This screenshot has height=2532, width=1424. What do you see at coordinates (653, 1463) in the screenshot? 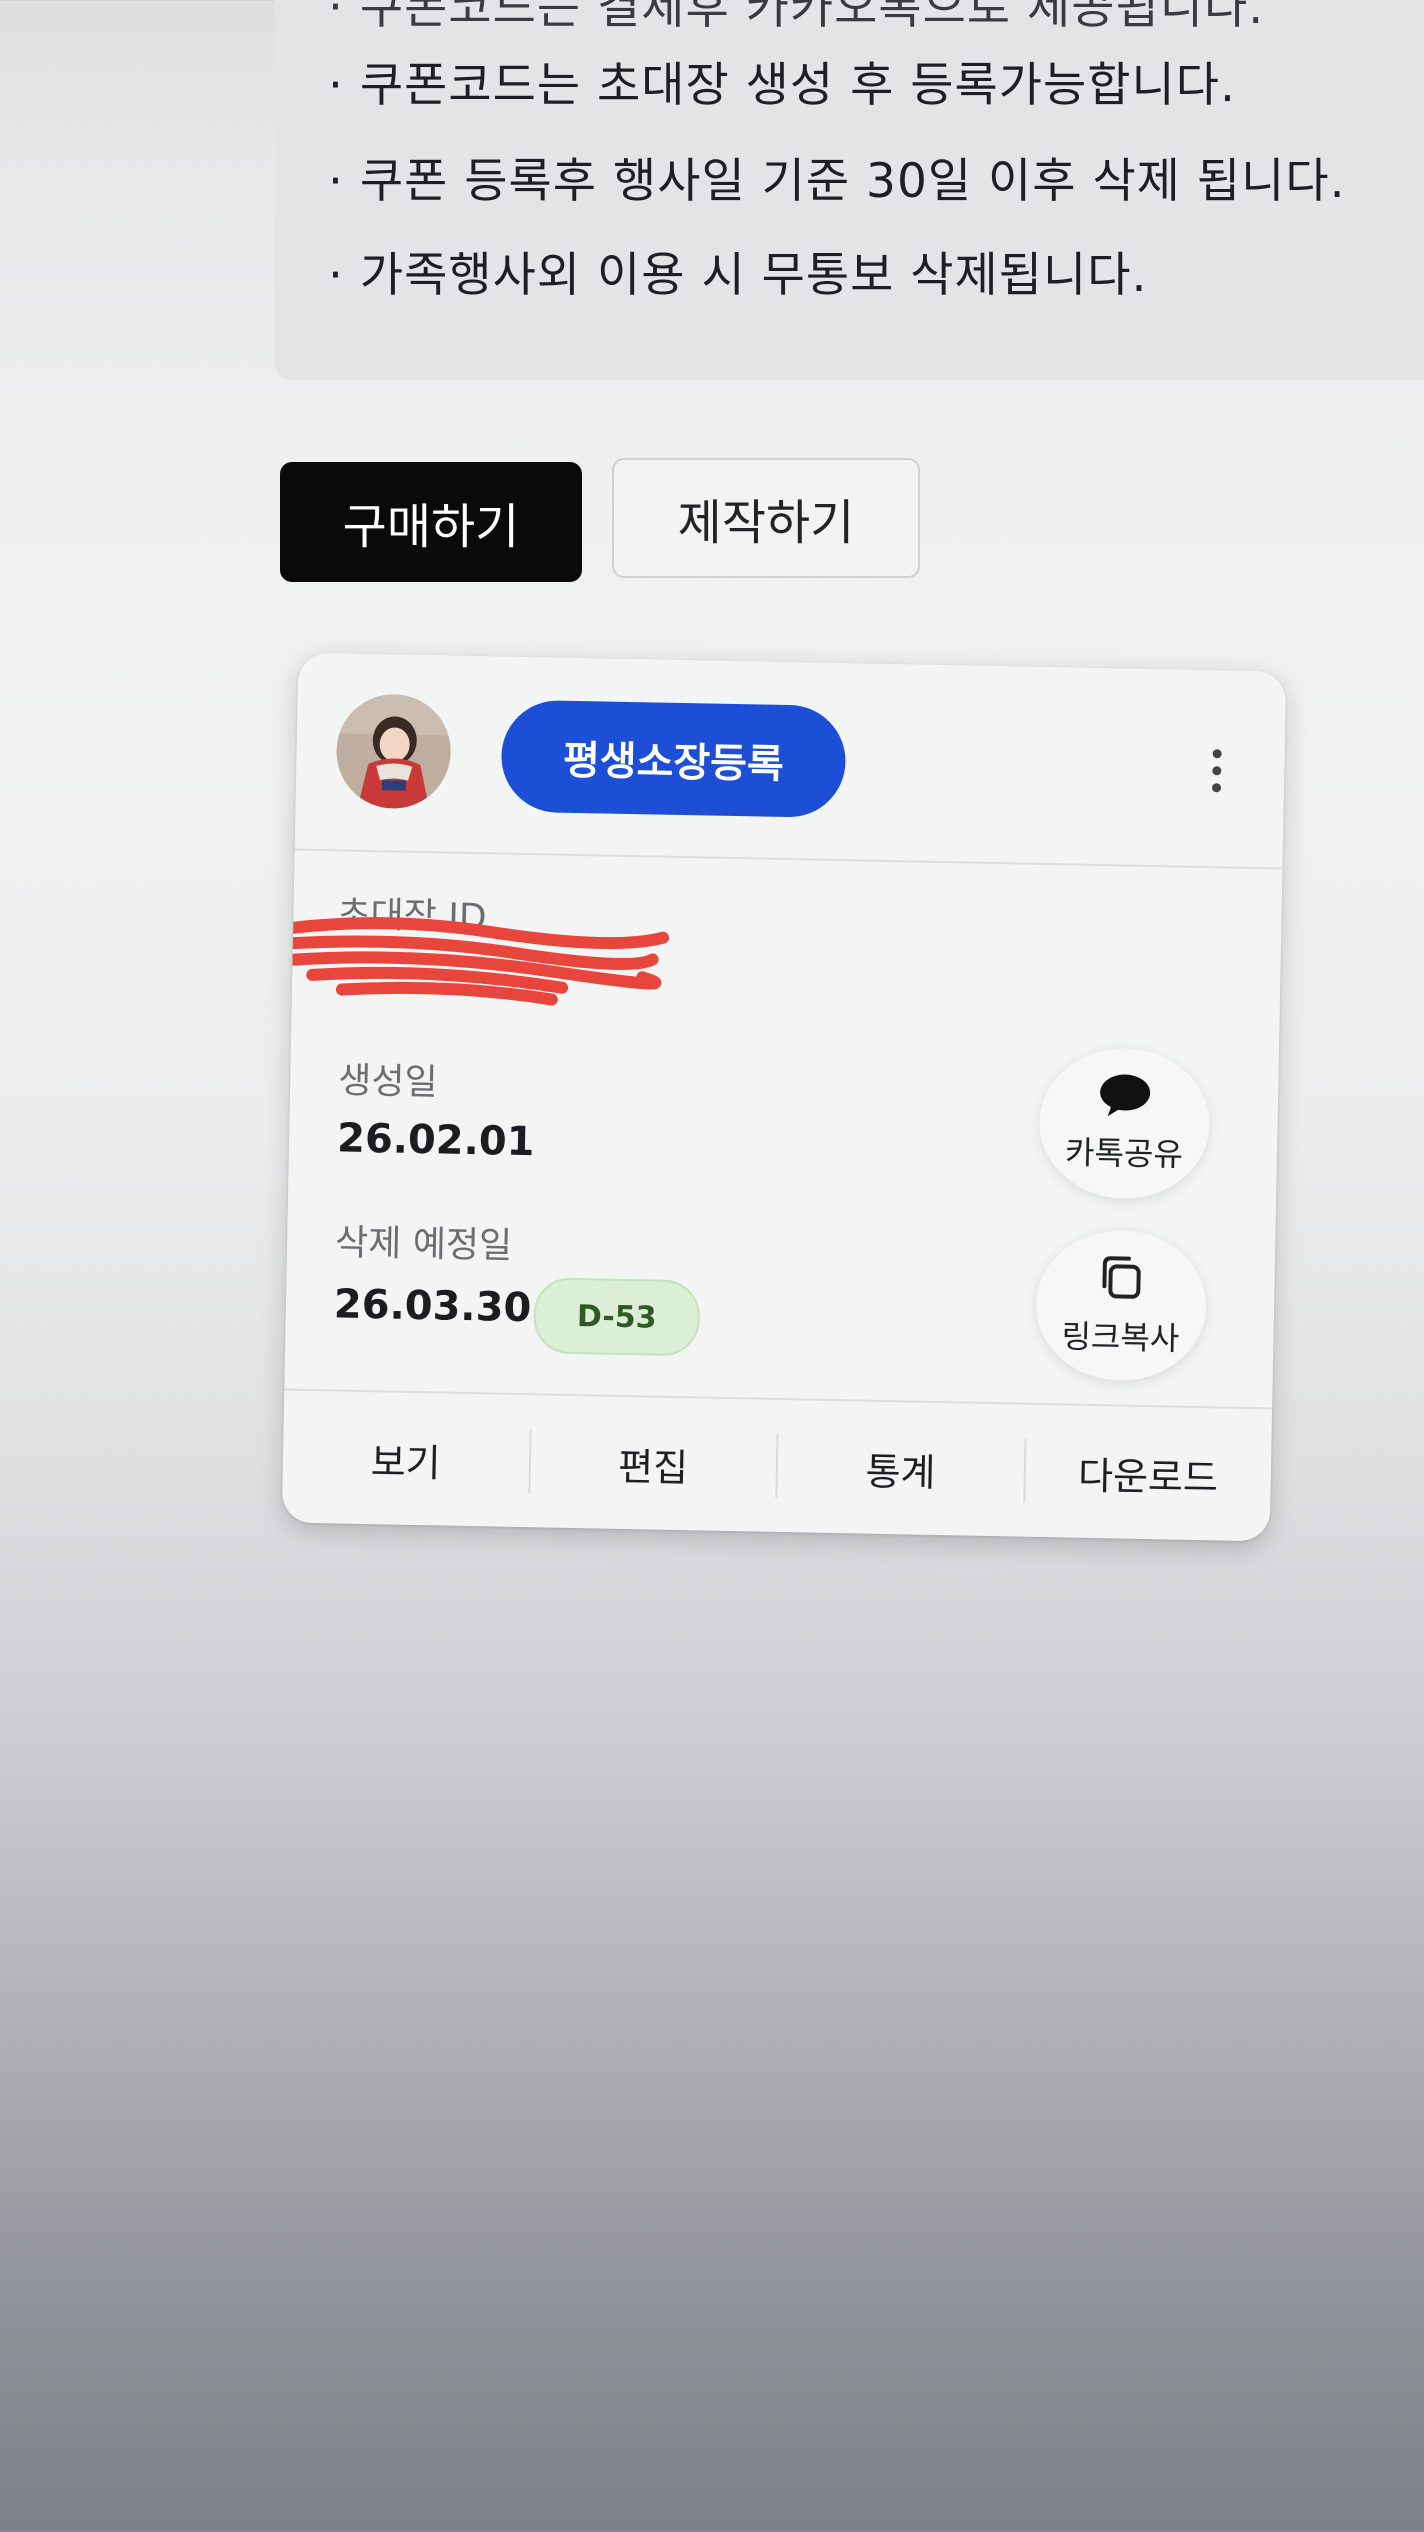
I see `edit-button: 편집` at bounding box center [653, 1463].